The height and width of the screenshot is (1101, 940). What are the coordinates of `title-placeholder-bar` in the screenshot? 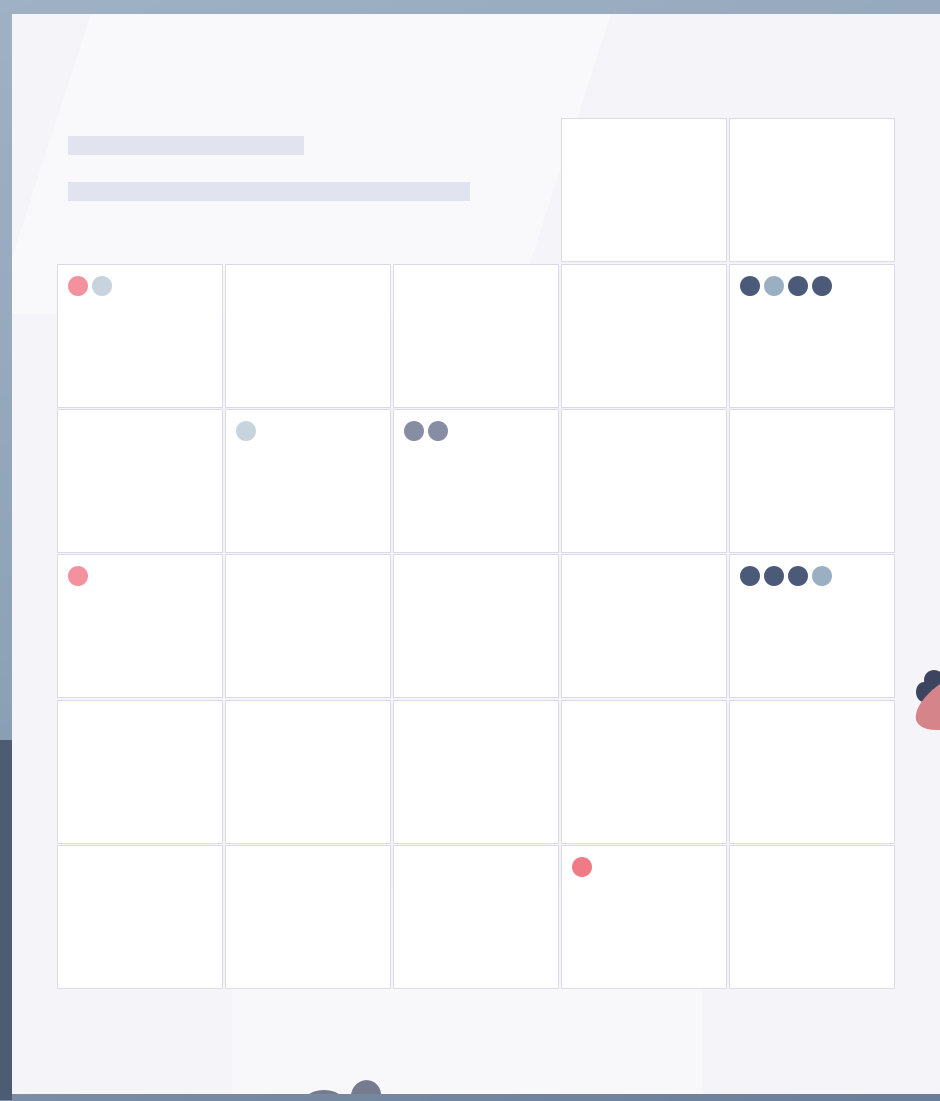 It's located at (186, 145).